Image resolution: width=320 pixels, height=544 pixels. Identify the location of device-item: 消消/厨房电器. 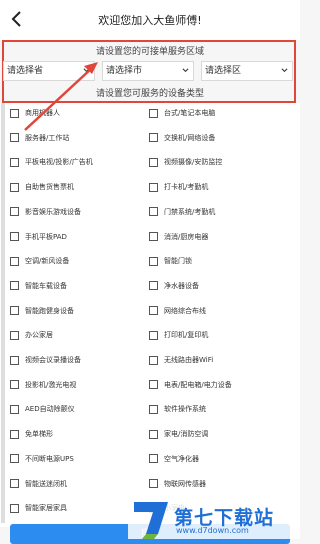
(178, 237).